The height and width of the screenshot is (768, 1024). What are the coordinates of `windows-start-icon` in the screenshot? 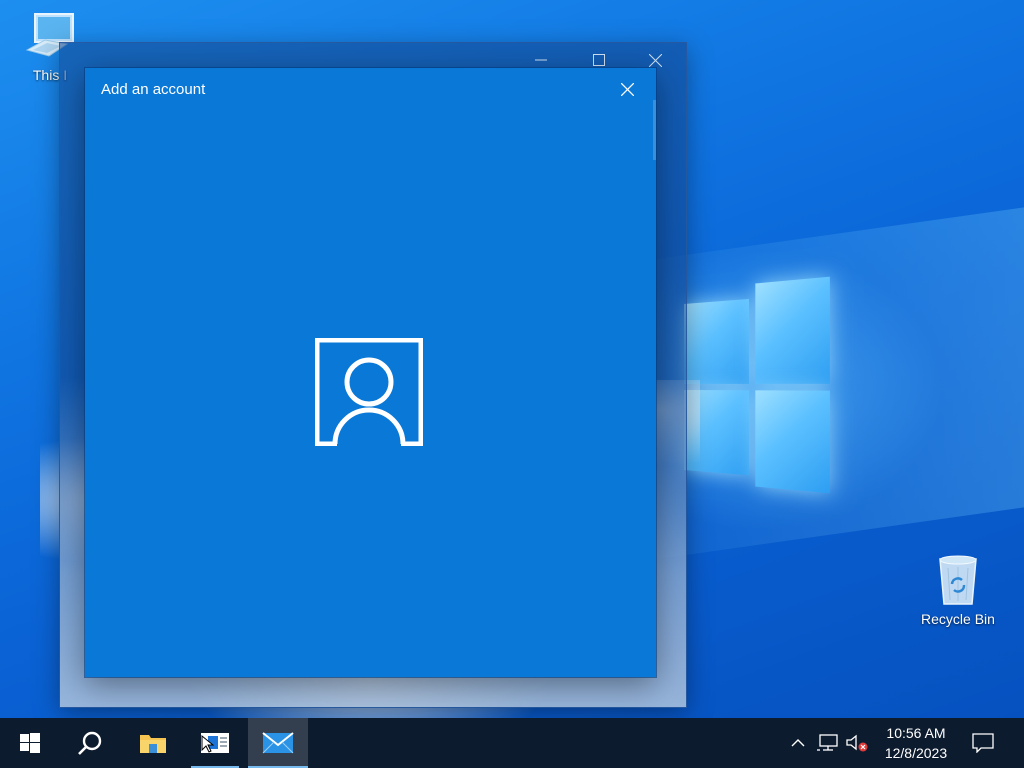 It's located at (30, 743).